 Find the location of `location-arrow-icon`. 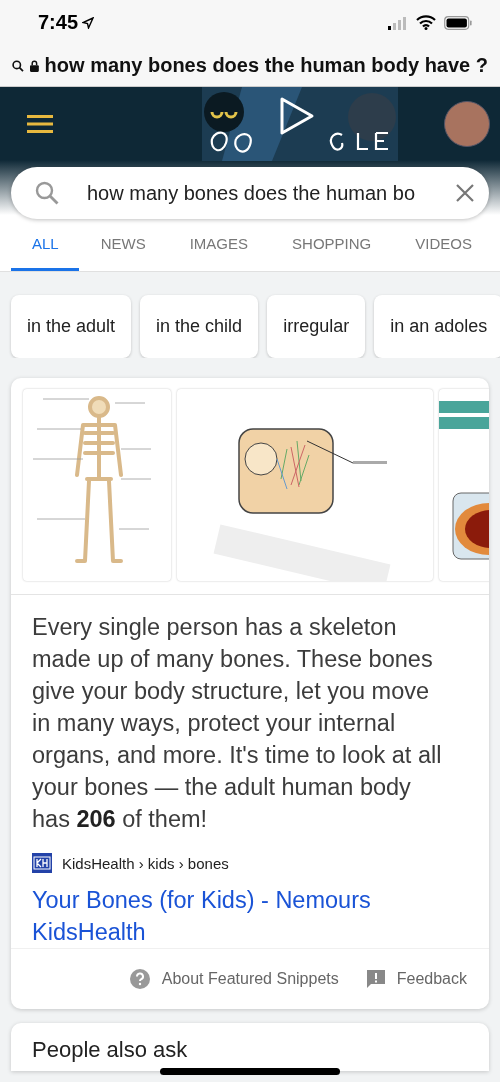

location-arrow-icon is located at coordinates (88, 22).